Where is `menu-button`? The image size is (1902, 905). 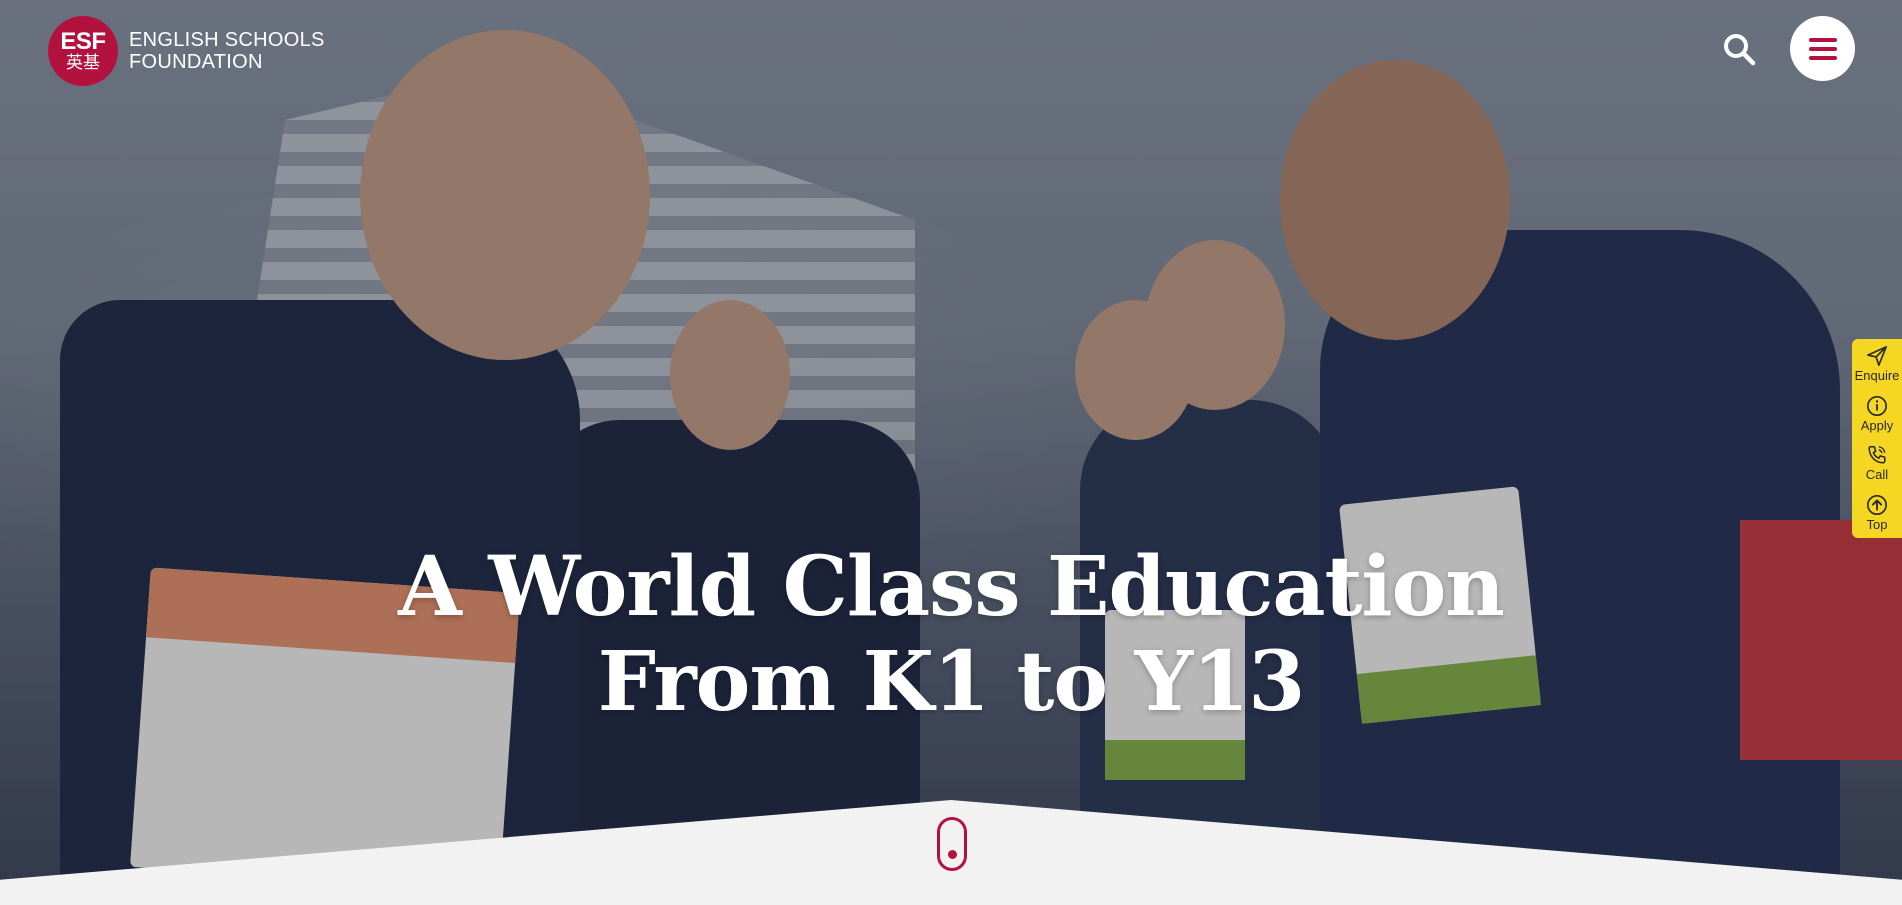 menu-button is located at coordinates (1822, 48).